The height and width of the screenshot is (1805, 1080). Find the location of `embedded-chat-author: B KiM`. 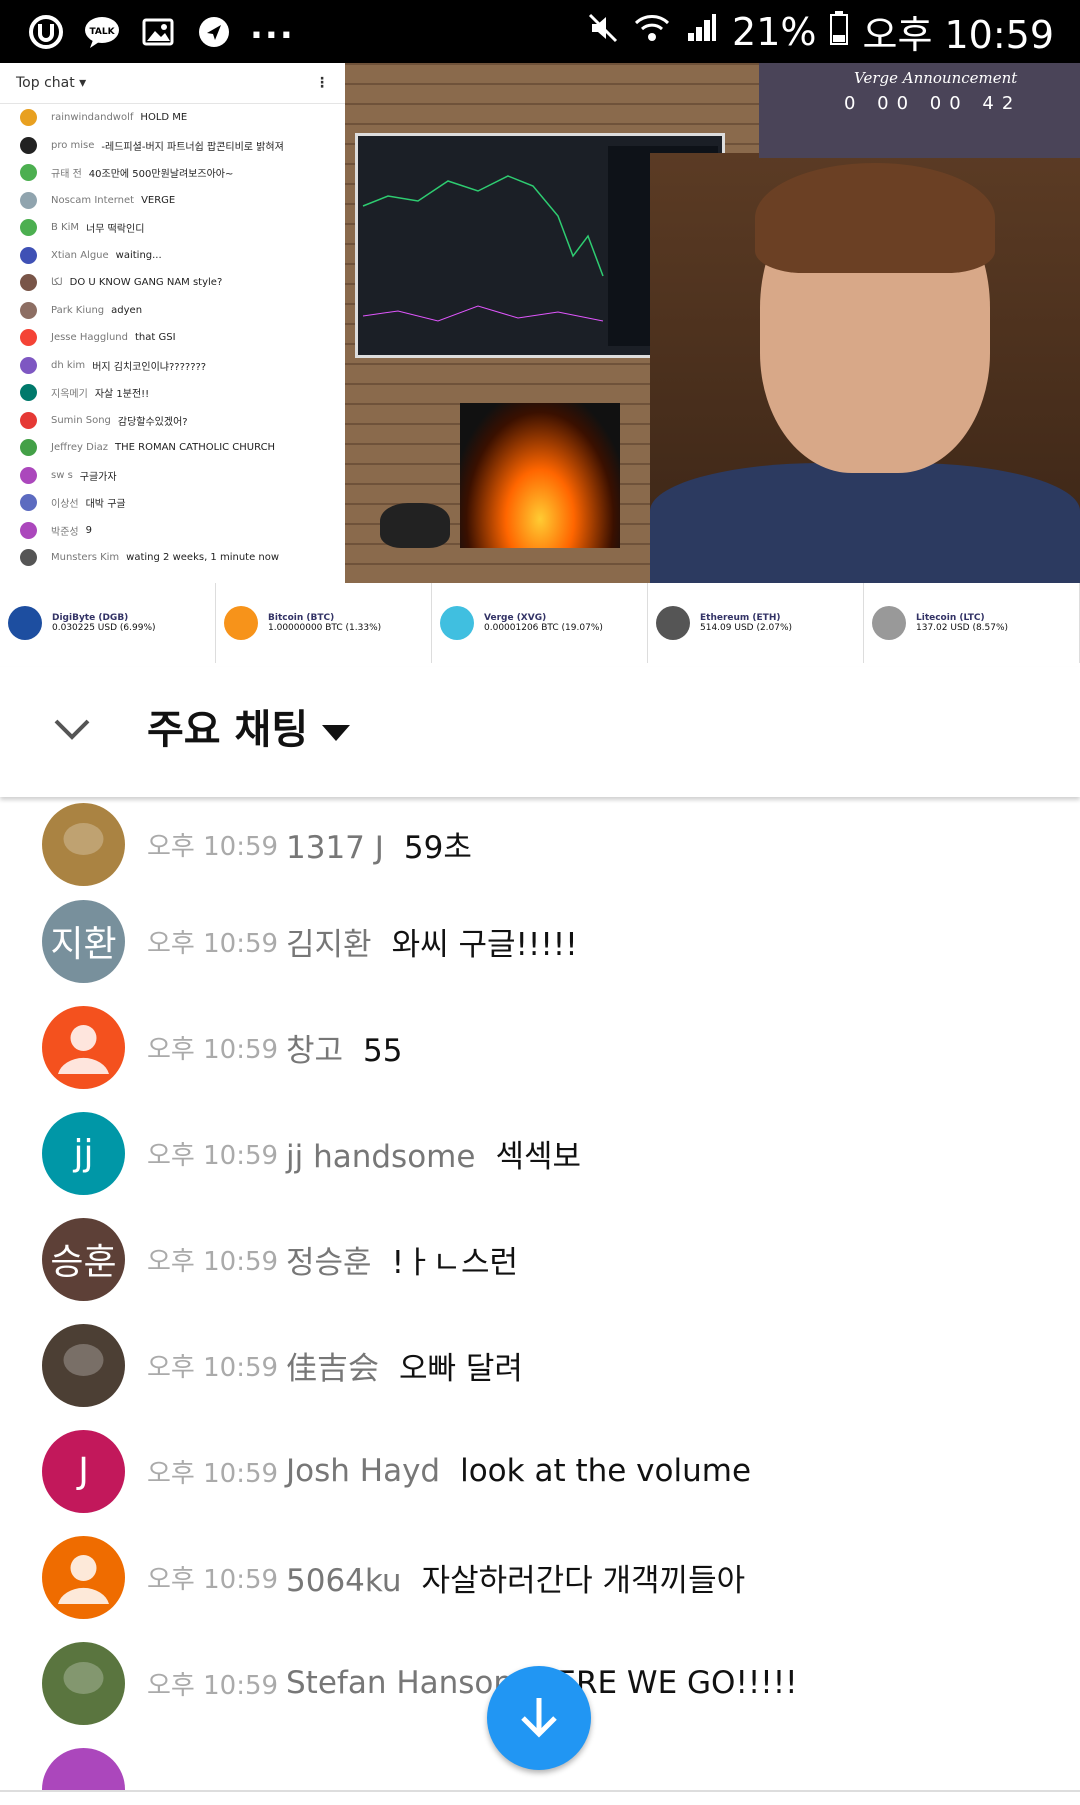

embedded-chat-author: B KiM is located at coordinates (65, 228).